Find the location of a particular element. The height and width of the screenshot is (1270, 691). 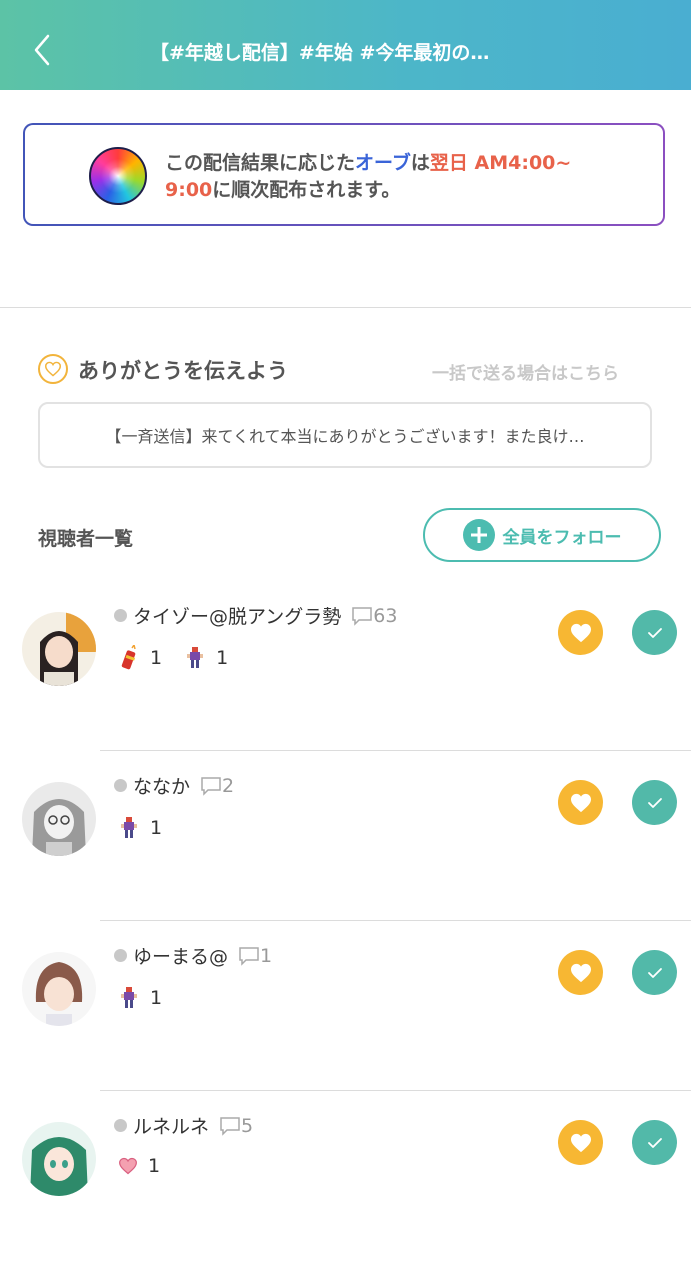

orb-notice-card: この配信結果に応じたオーブは翌日 AM4:00~ 9:00に順次配布されます。 is located at coordinates (344, 174).